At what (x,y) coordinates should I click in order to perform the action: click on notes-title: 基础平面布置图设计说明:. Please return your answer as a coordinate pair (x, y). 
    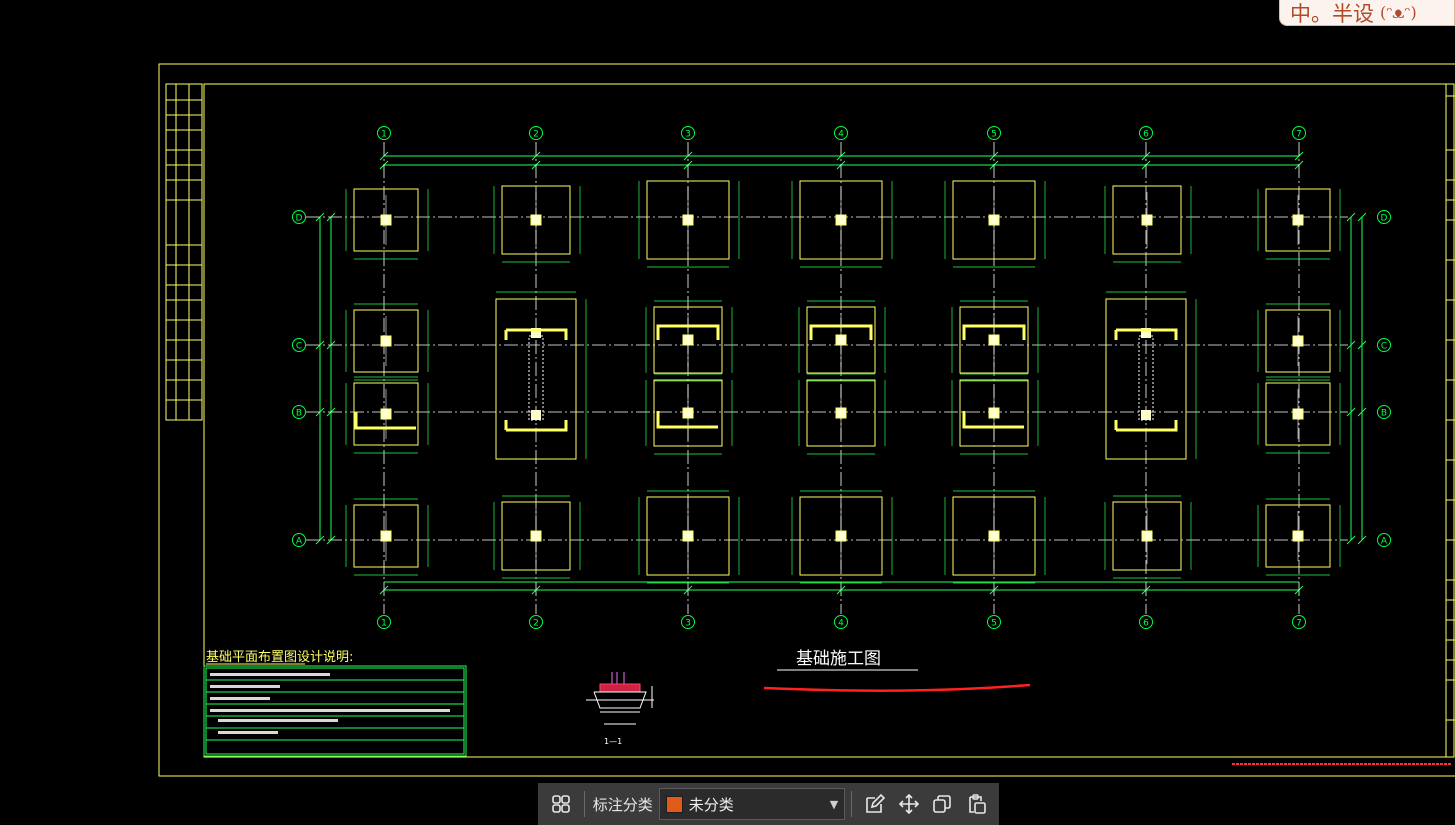
    Looking at the image, I should click on (279, 657).